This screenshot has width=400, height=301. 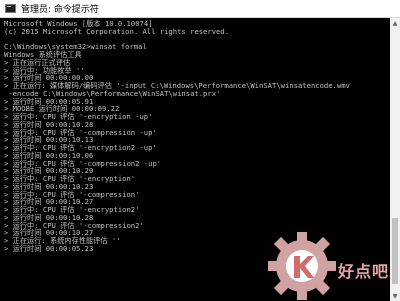 I want to click on console-app-icon, so click(x=10, y=8).